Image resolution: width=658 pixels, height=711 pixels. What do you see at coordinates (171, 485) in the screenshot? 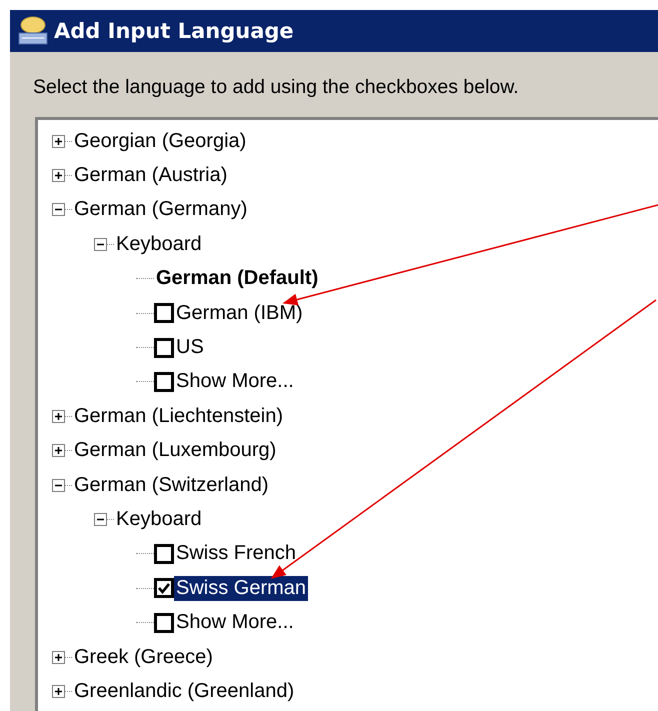
I see `tree-item: German (Switzerland)` at bounding box center [171, 485].